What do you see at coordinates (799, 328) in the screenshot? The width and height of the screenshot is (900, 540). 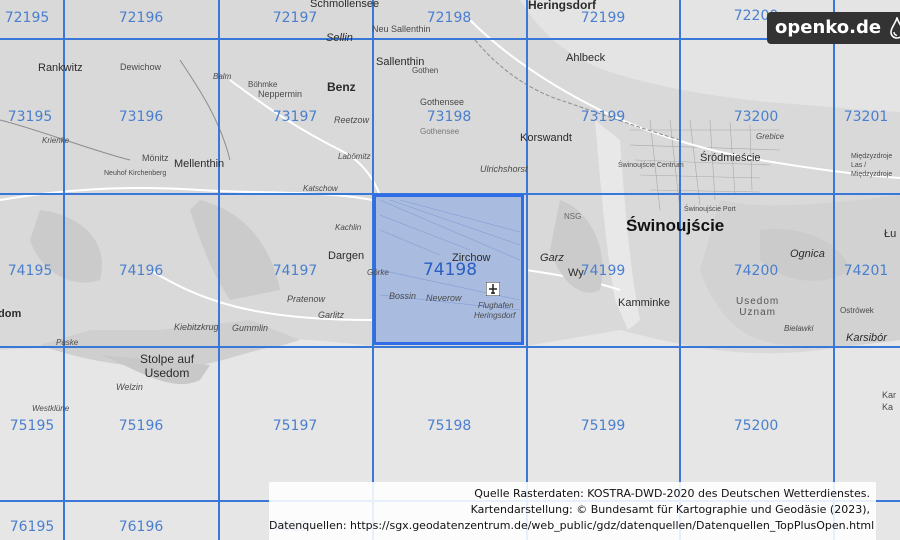 I see `place-bielawki: Bielawki` at bounding box center [799, 328].